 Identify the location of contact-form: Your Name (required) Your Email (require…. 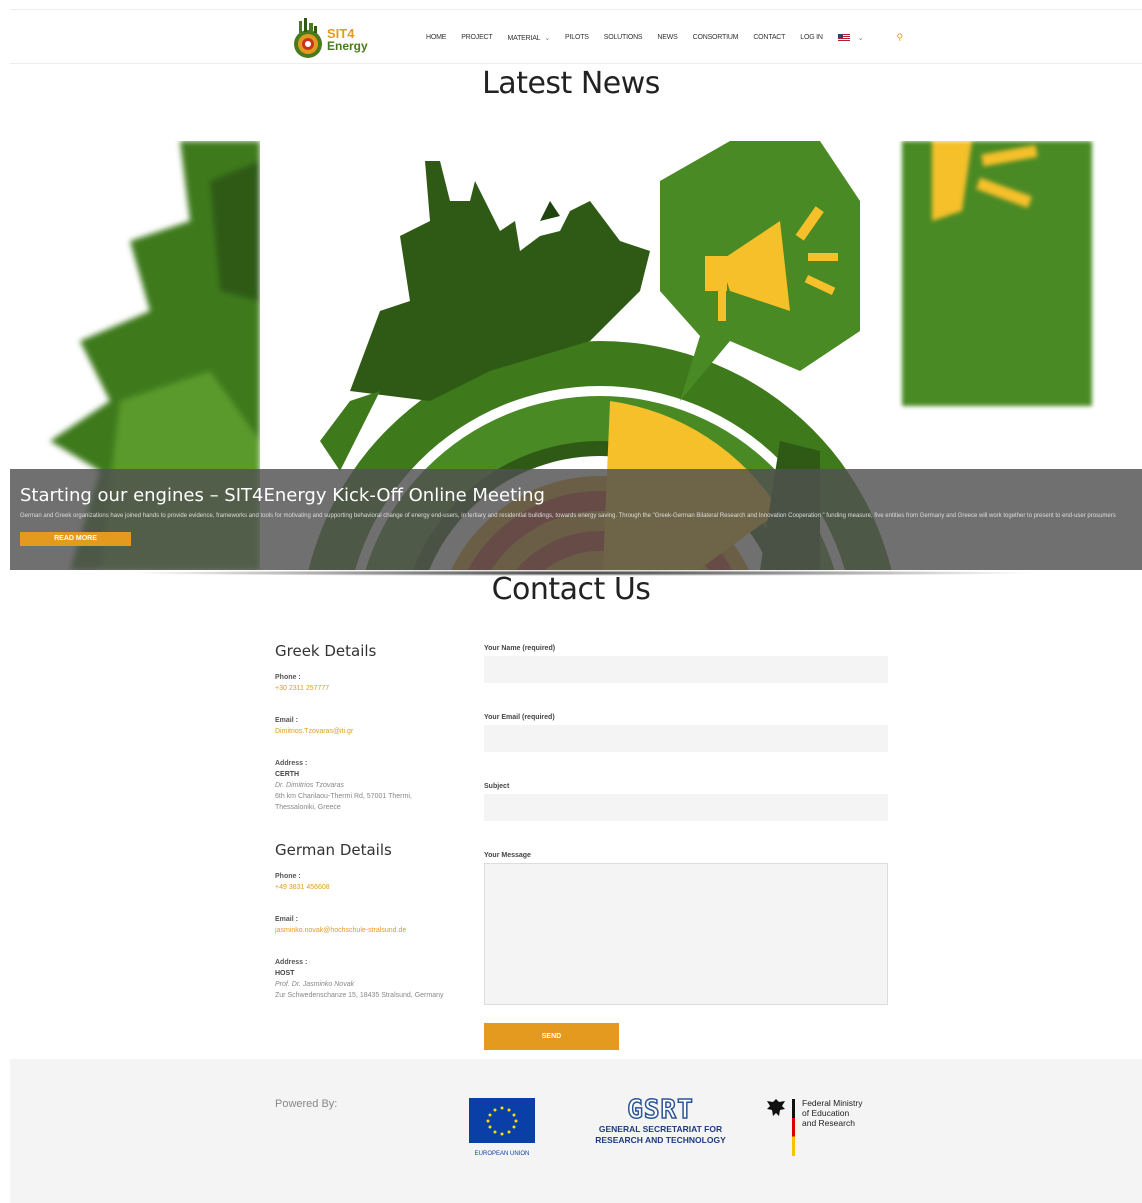
(686, 825).